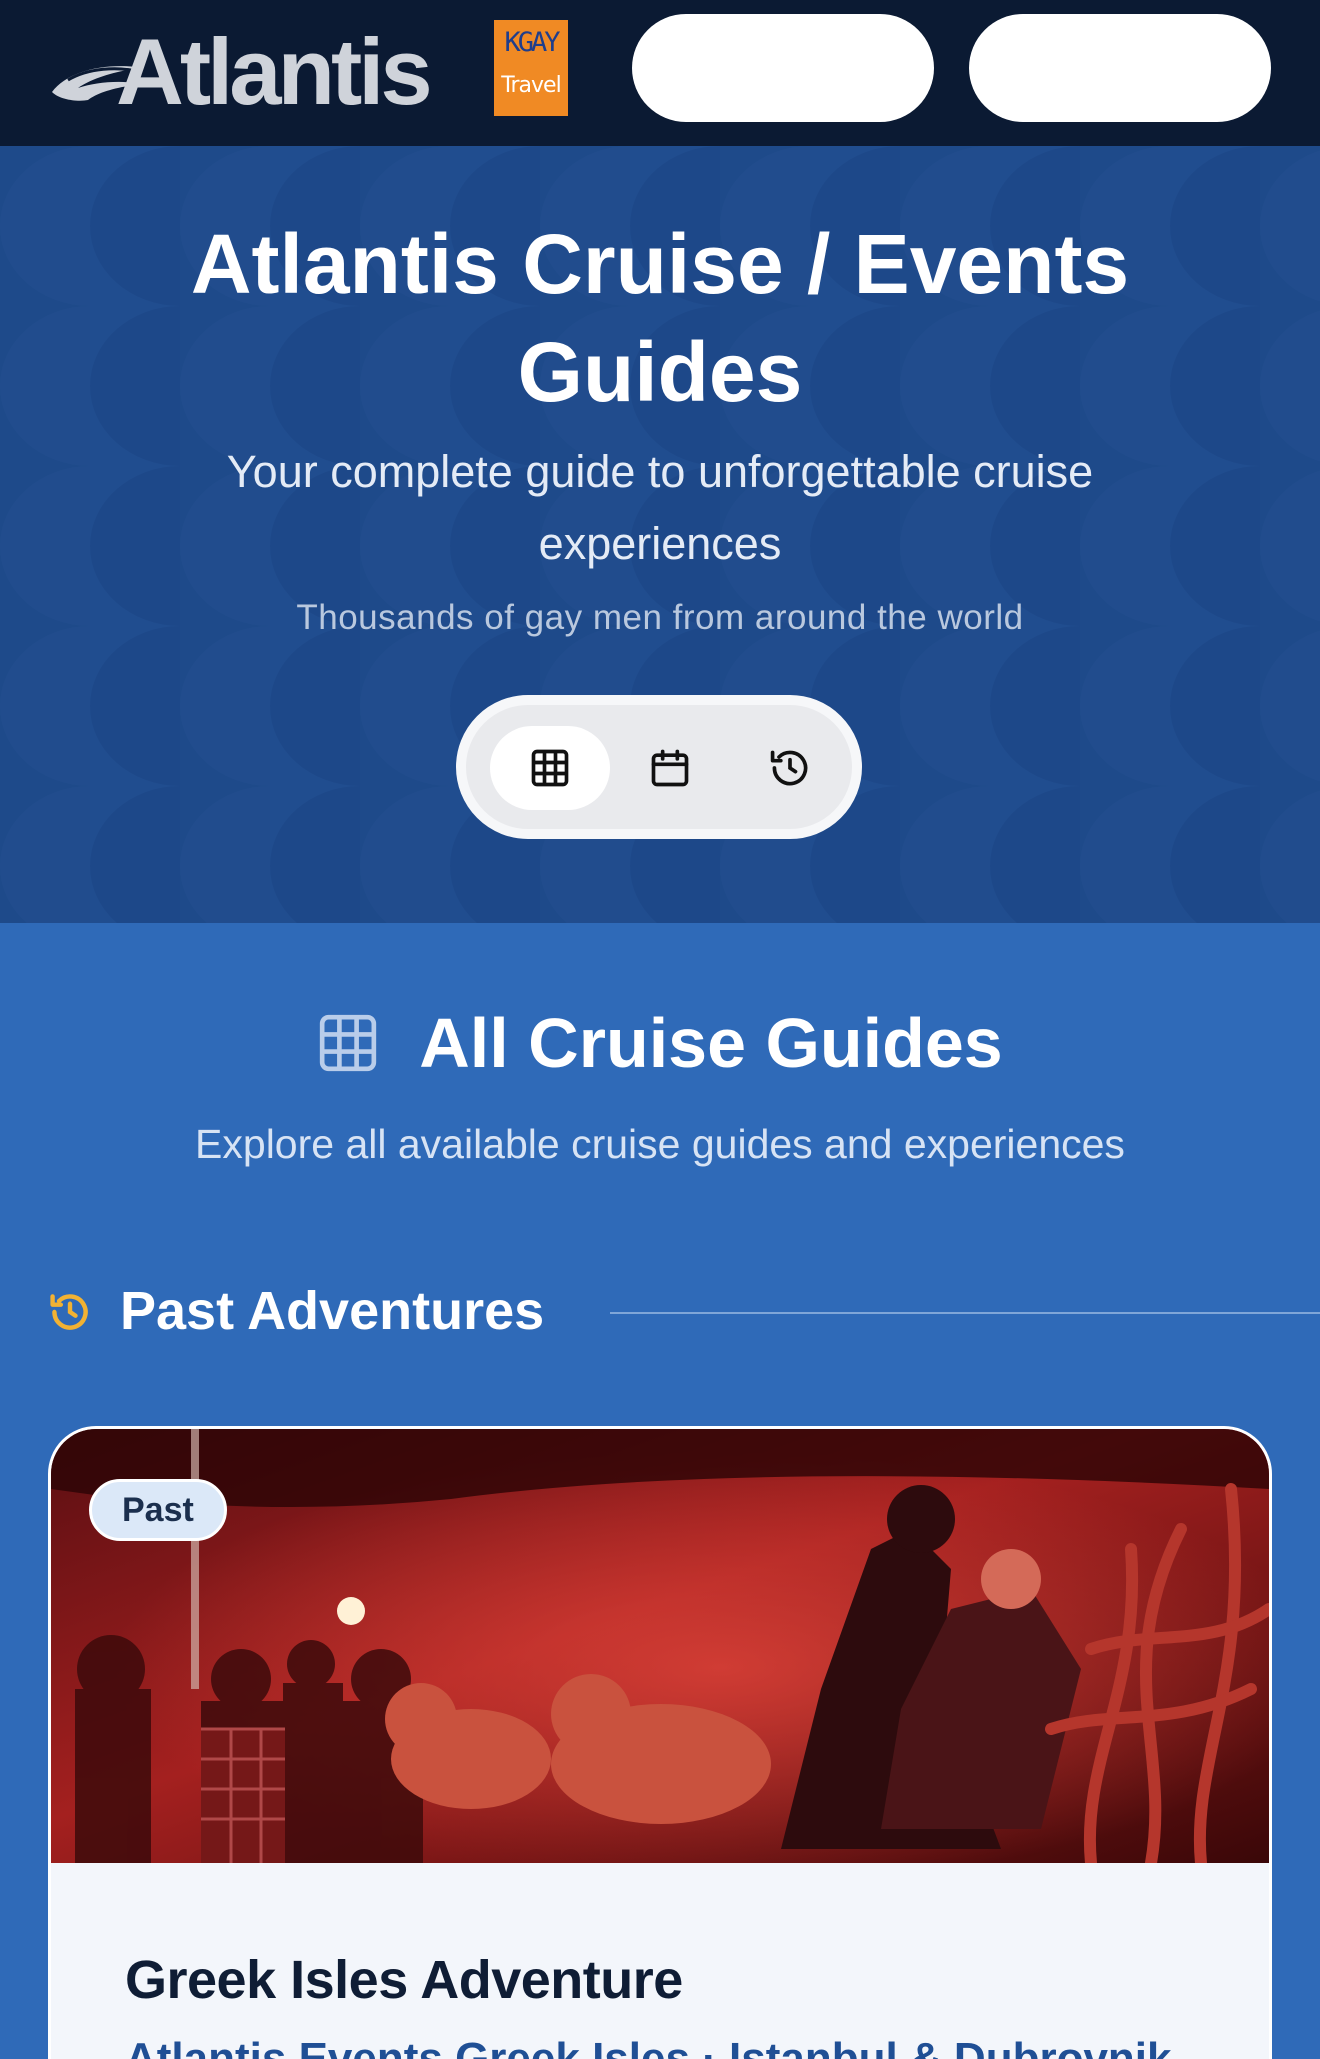 The image size is (1320, 2059). Describe the element at coordinates (332, 1311) in the screenshot. I see `group-title: Past Adventures` at that location.